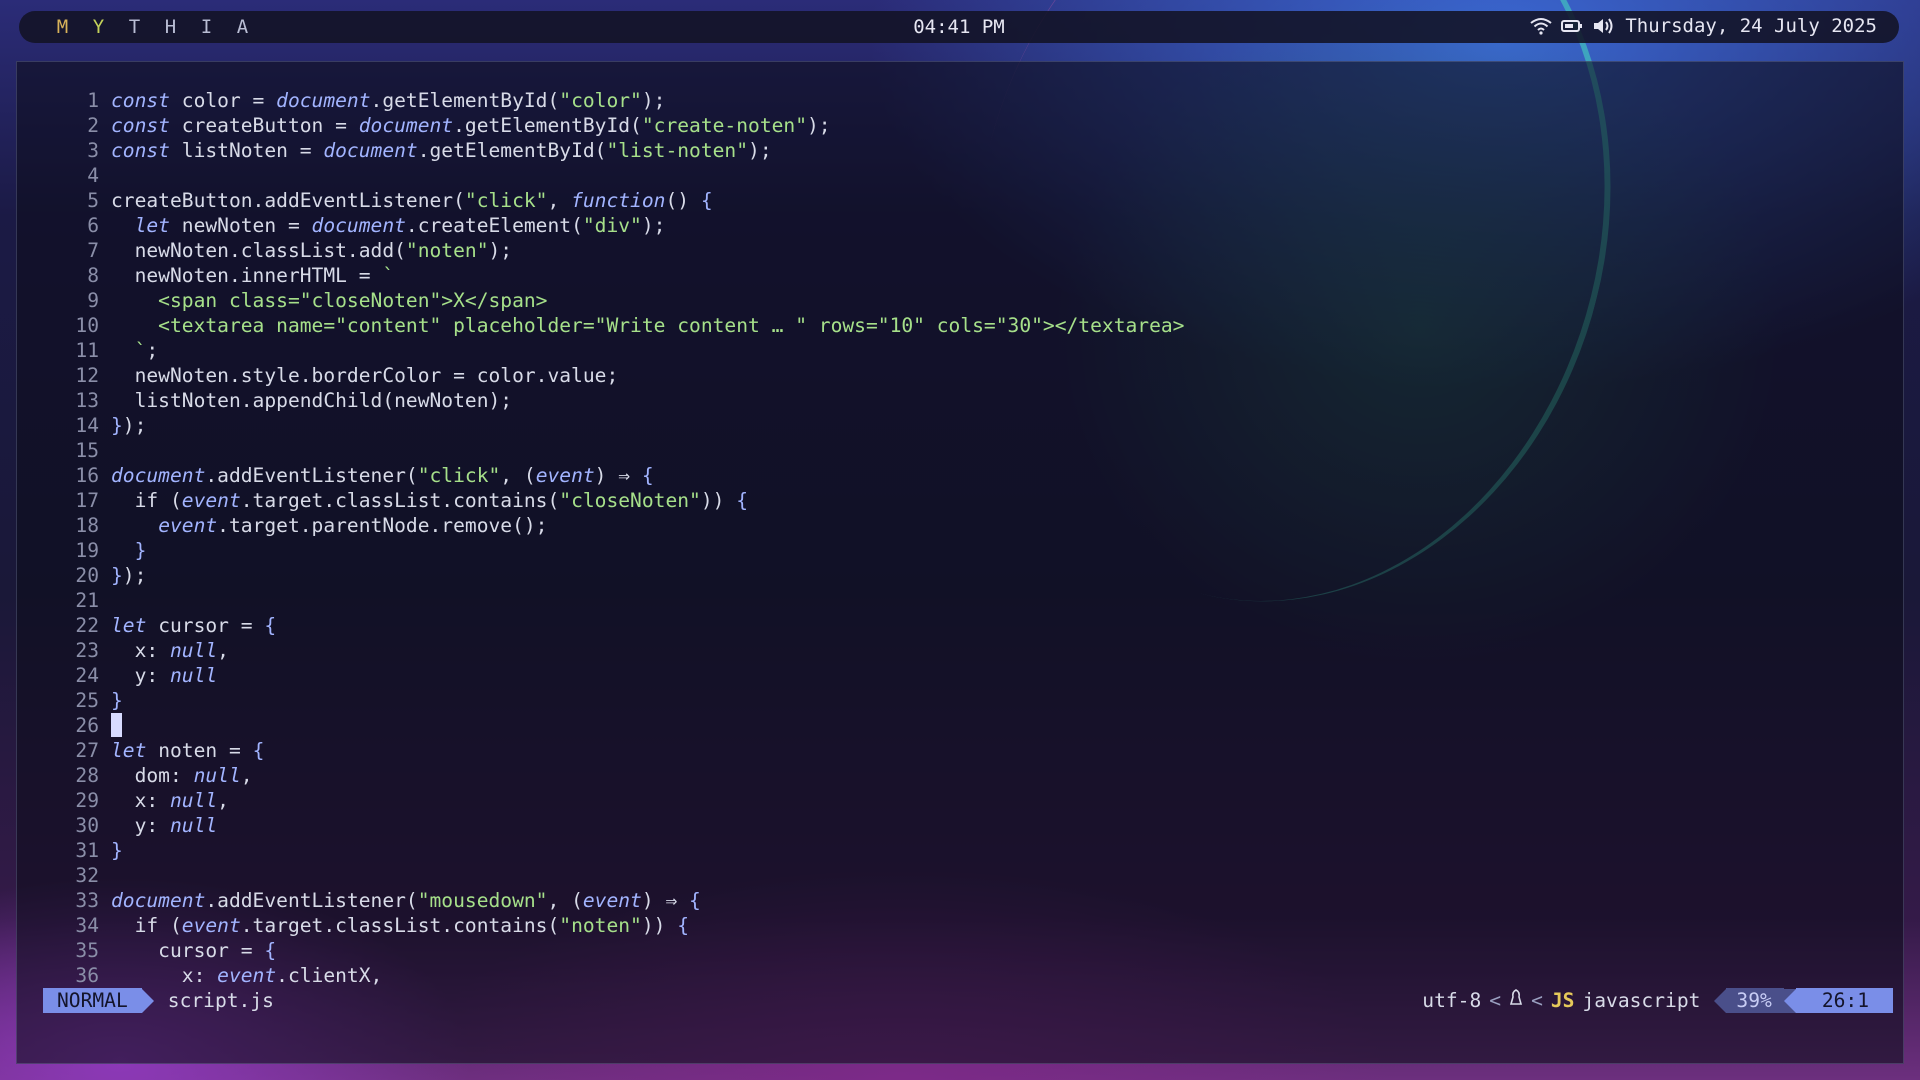 The image size is (1920, 1080). Describe the element at coordinates (93, 125) in the screenshot. I see `line-number: 2` at that location.